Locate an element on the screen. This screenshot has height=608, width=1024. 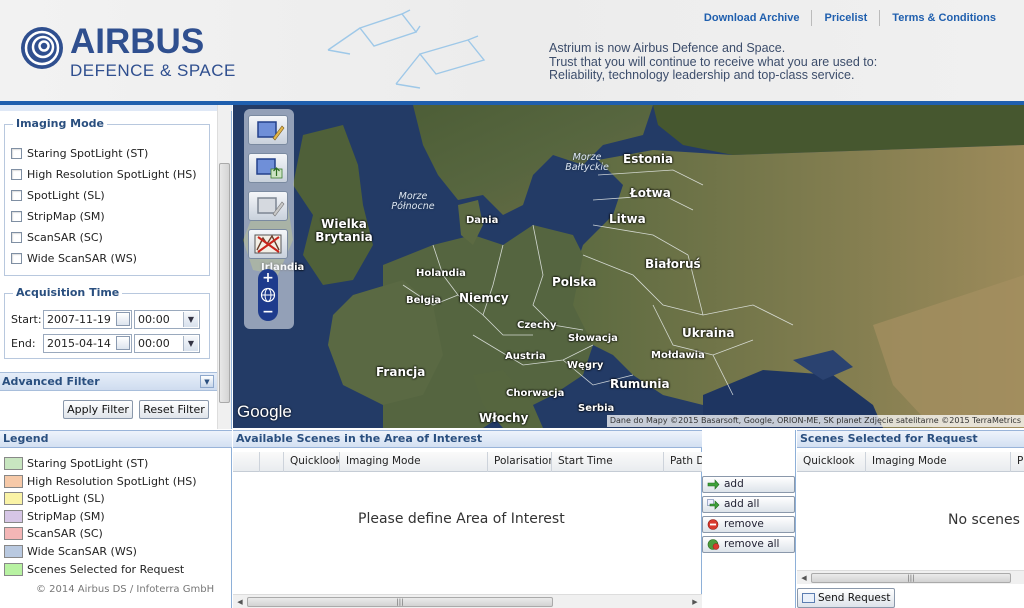
map-label-belarus: Białoruś is located at coordinates (673, 264).